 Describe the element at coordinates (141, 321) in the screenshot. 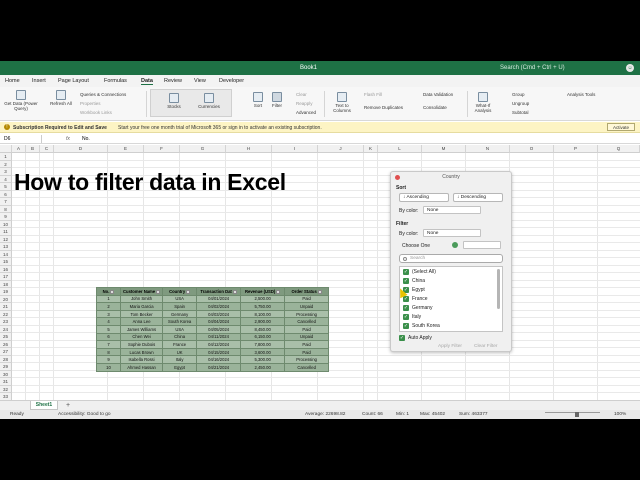

I see `table-cell: Anna Lee` at that location.